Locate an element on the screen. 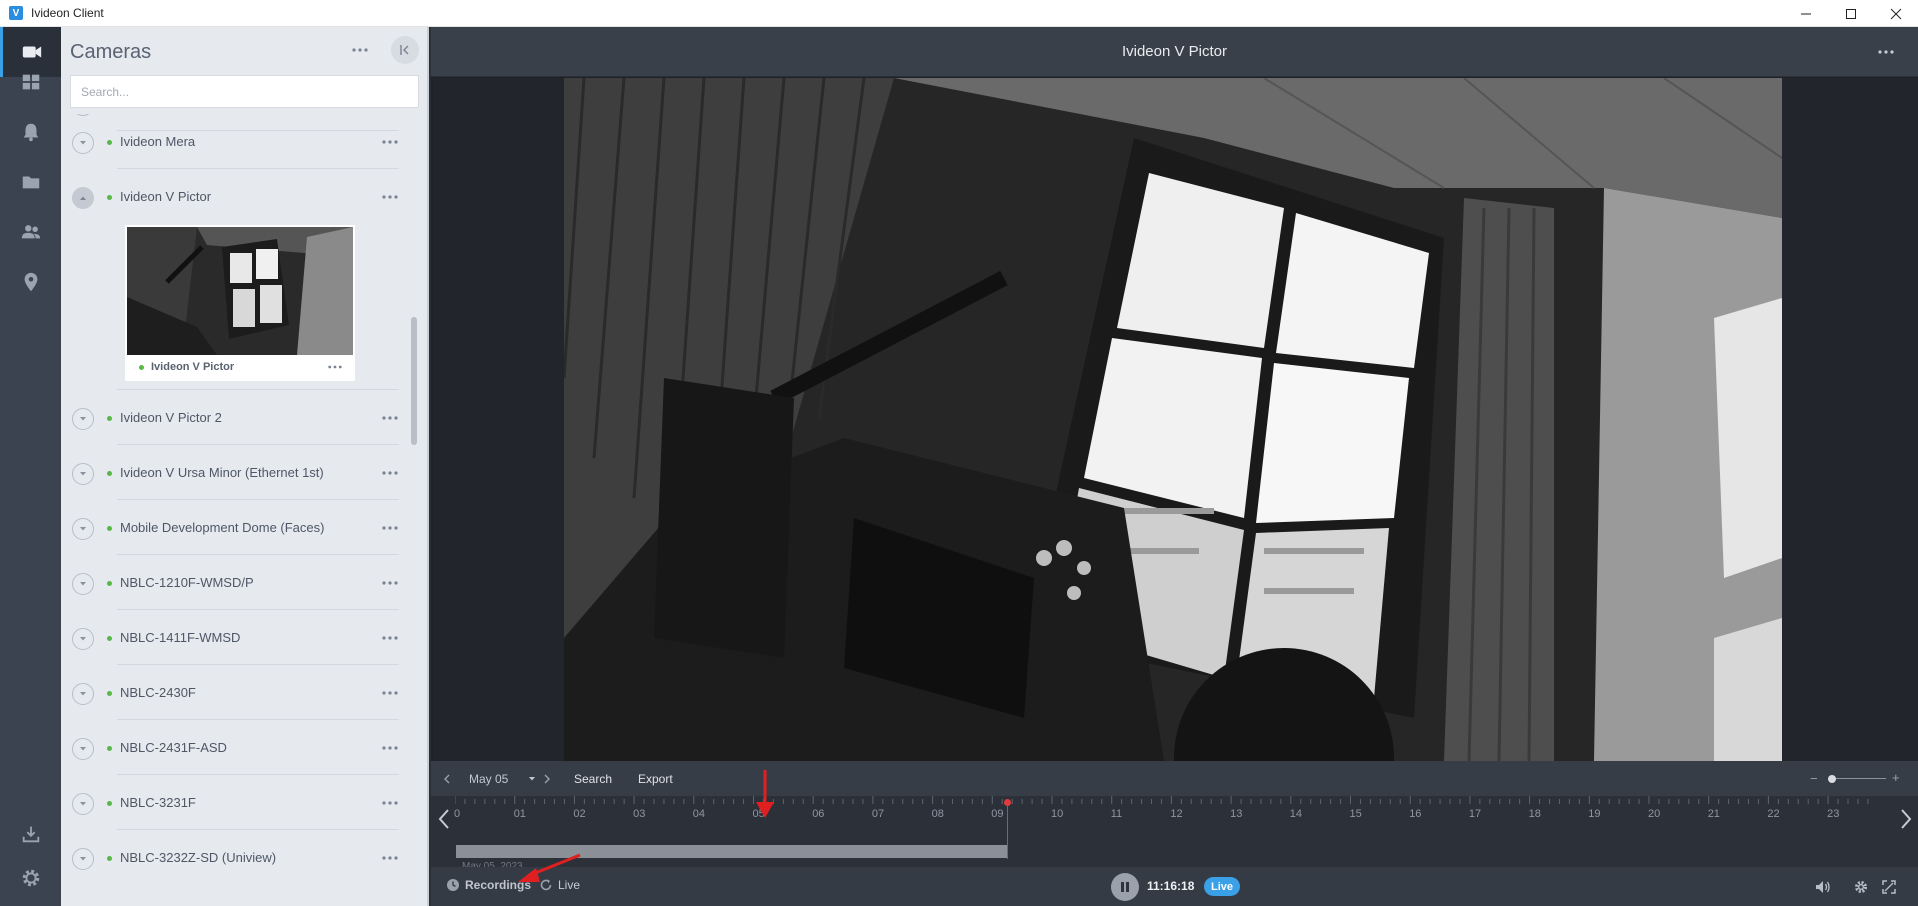 The height and width of the screenshot is (906, 1918). viewer-camera-title: Ivideon V Pictor is located at coordinates (1174, 51).